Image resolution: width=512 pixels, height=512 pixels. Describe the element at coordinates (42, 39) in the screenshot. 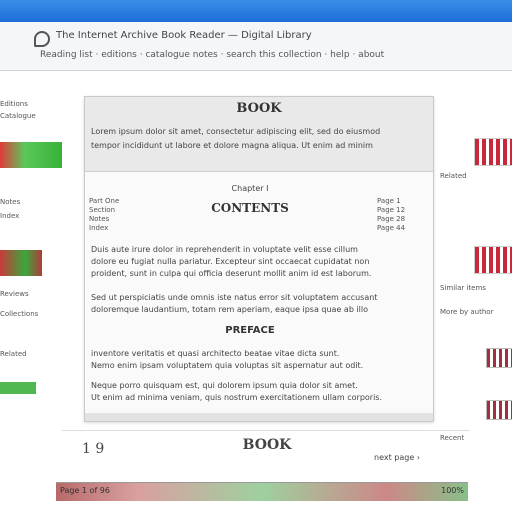

I see `app-logo-icon` at that location.